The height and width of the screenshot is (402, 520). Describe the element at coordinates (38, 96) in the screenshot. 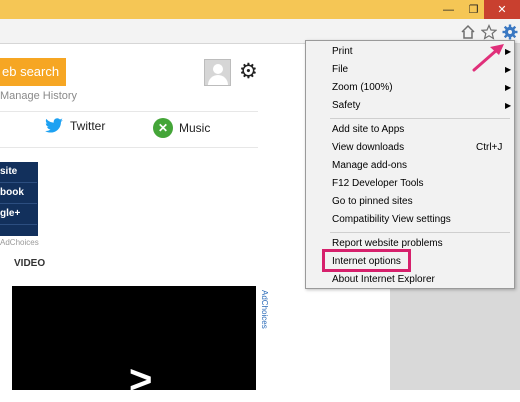

I see `manage-history-link: Manage History` at that location.